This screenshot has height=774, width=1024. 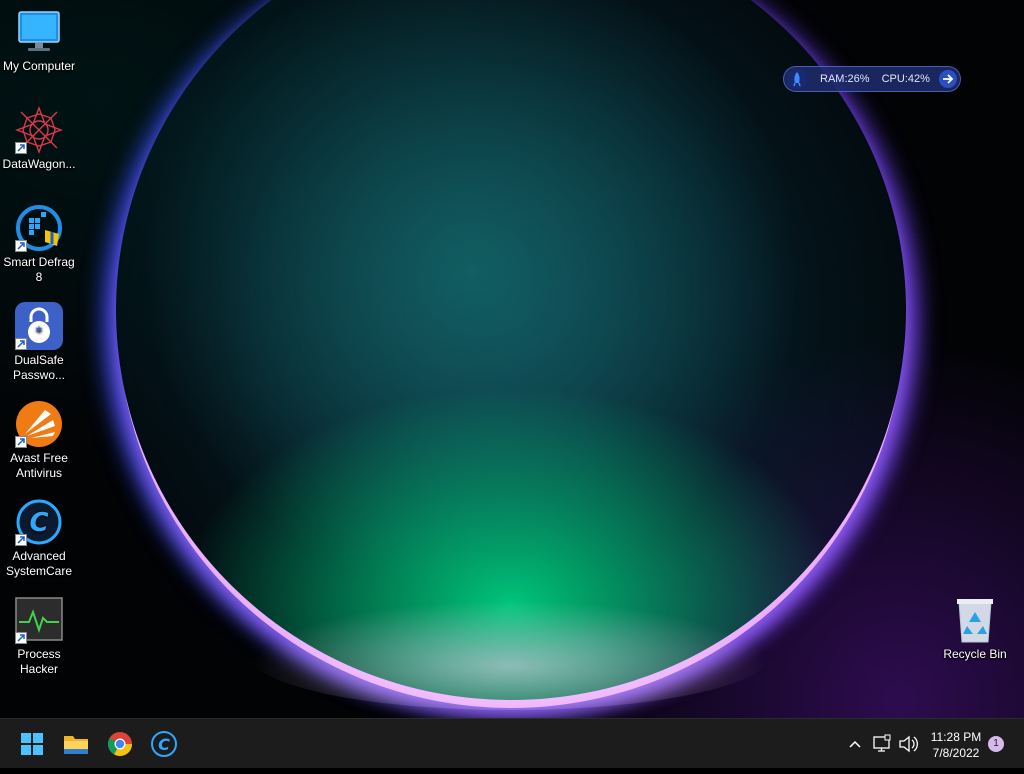 I want to click on start-button, so click(x=32, y=744).